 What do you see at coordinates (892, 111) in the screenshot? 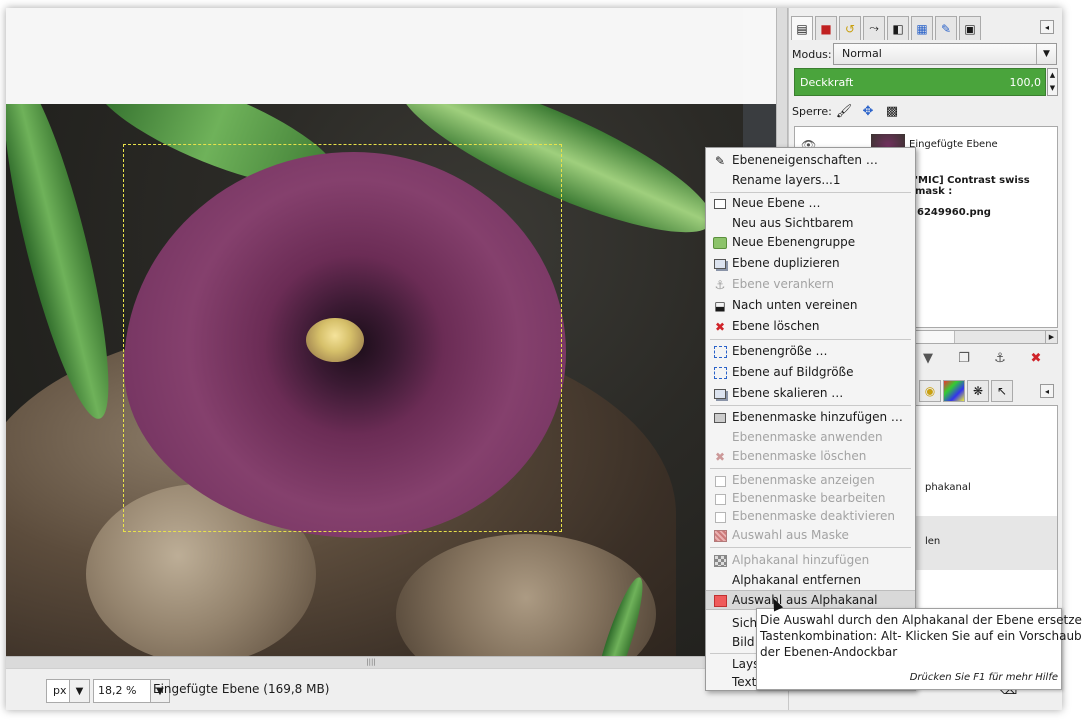
I see `lock-alpha-icon: ▩` at bounding box center [892, 111].